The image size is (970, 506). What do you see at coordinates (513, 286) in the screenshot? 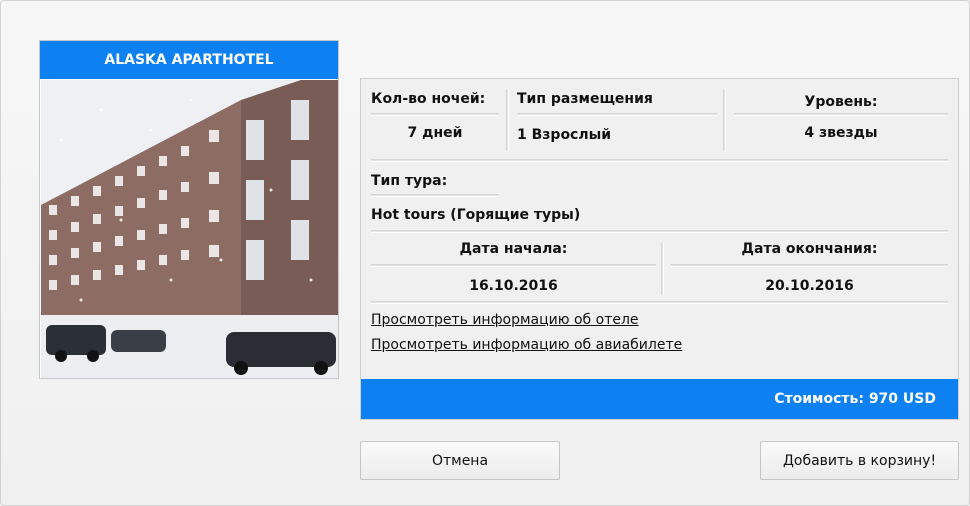
I see `start-date-value: 16.10.2016` at bounding box center [513, 286].